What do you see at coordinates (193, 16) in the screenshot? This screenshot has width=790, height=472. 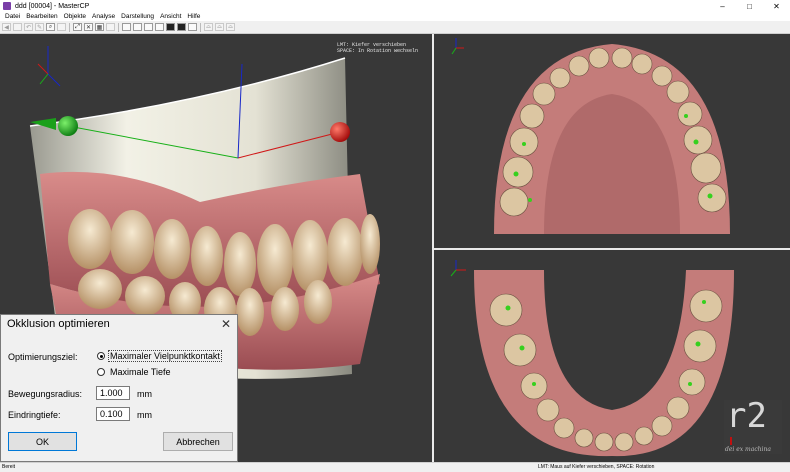 I see `menu-hilfe: Hilfe` at bounding box center [193, 16].